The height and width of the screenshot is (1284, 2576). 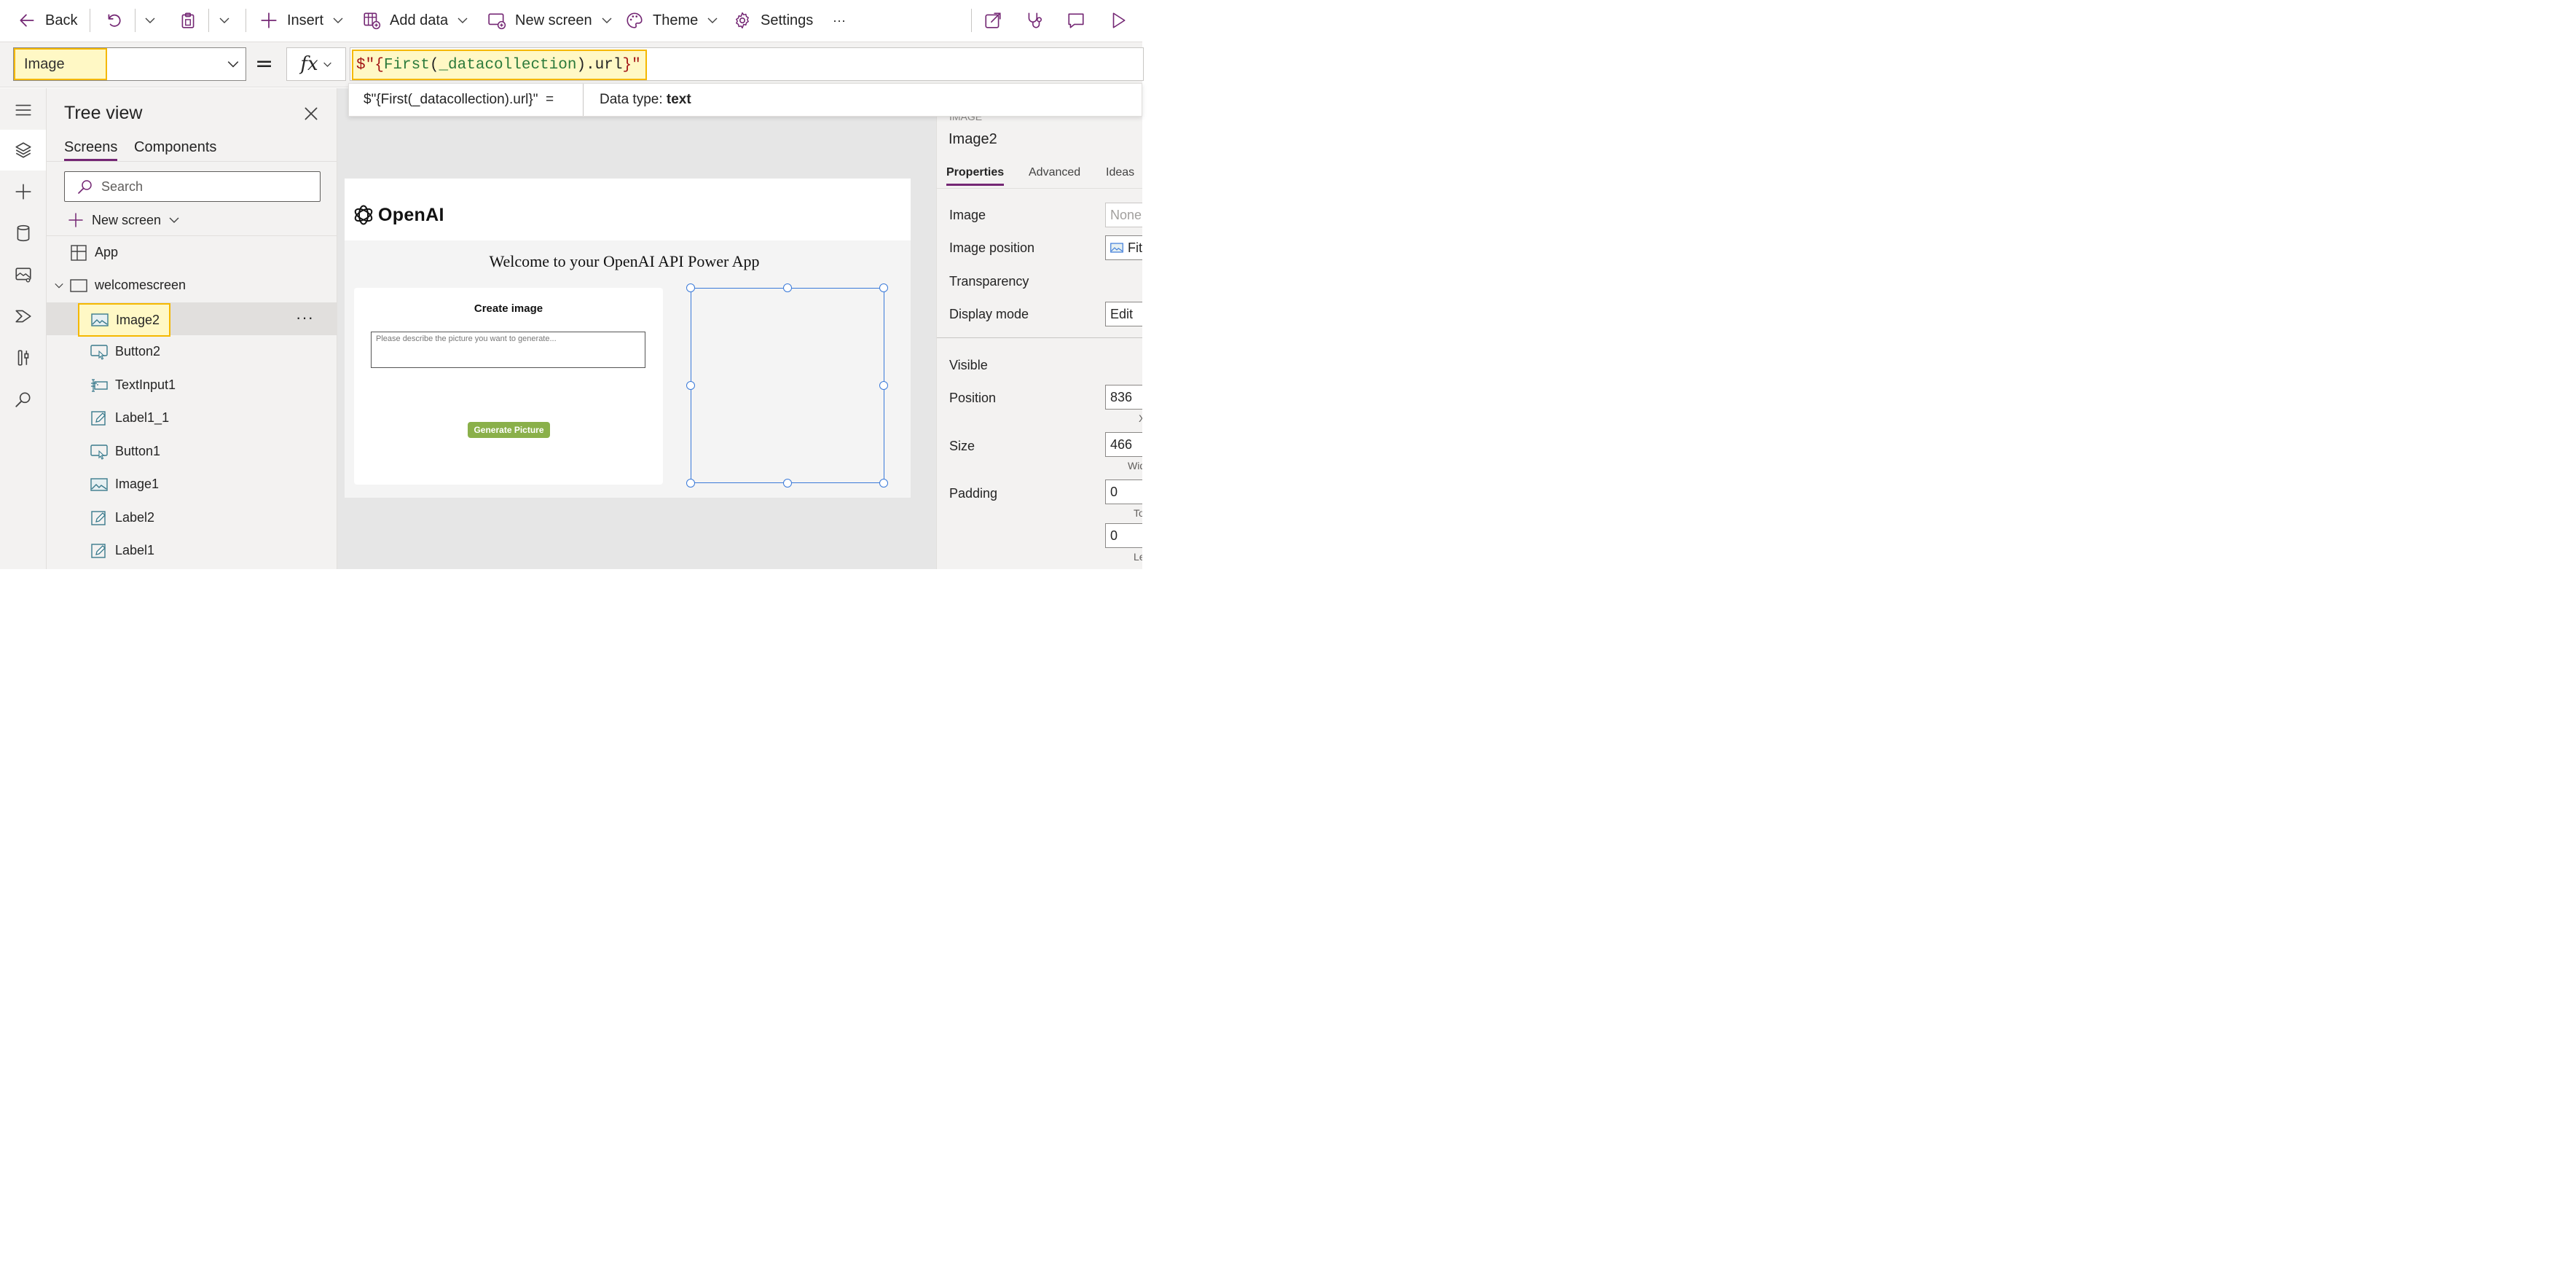 I want to click on image2-control, so click(x=787, y=386).